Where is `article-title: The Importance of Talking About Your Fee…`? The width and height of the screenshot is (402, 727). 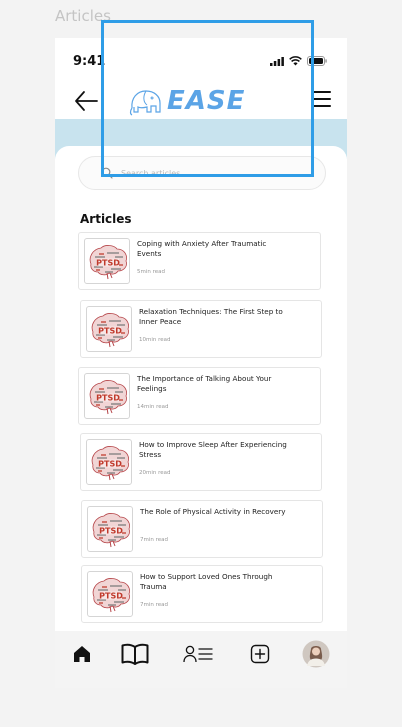
article-title: The Importance of Talking About Your Fee… is located at coordinates (204, 383).